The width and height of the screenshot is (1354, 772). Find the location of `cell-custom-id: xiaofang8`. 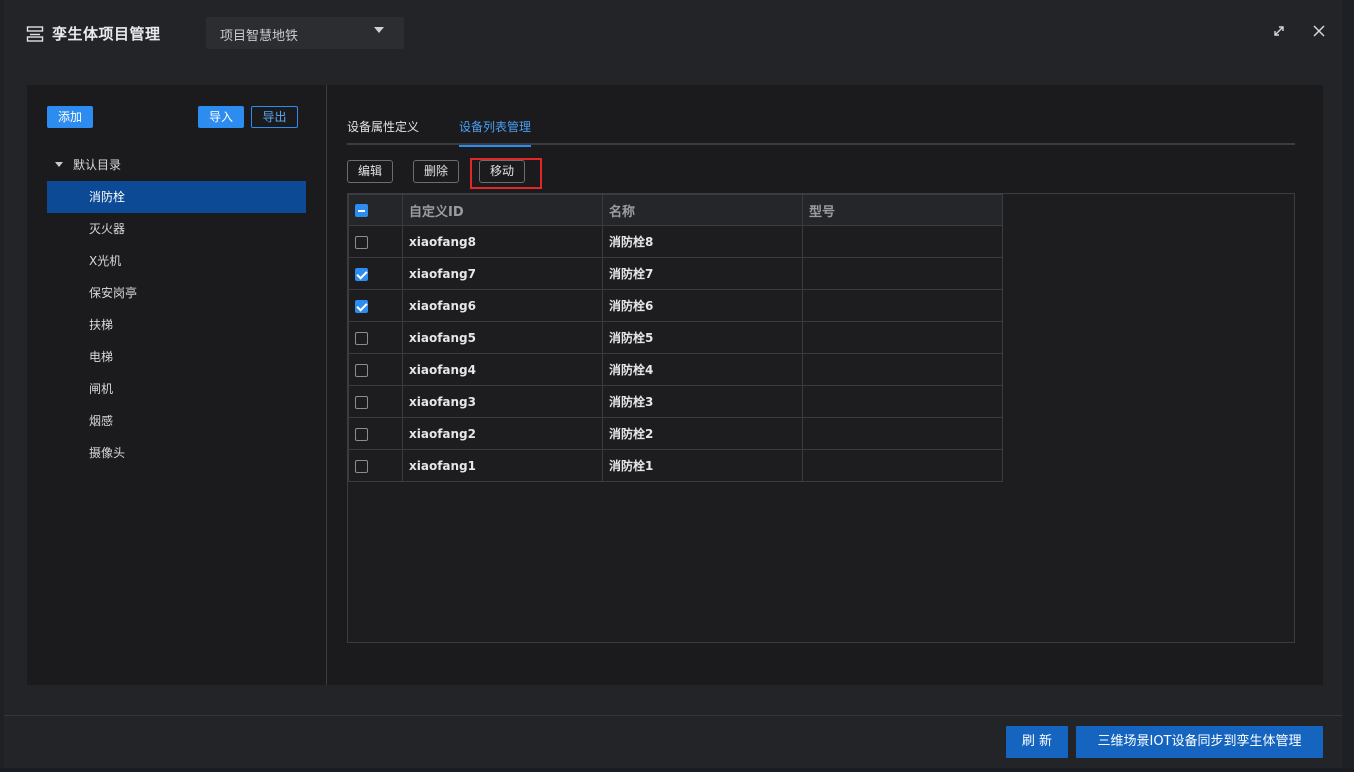

cell-custom-id: xiaofang8 is located at coordinates (502, 241).